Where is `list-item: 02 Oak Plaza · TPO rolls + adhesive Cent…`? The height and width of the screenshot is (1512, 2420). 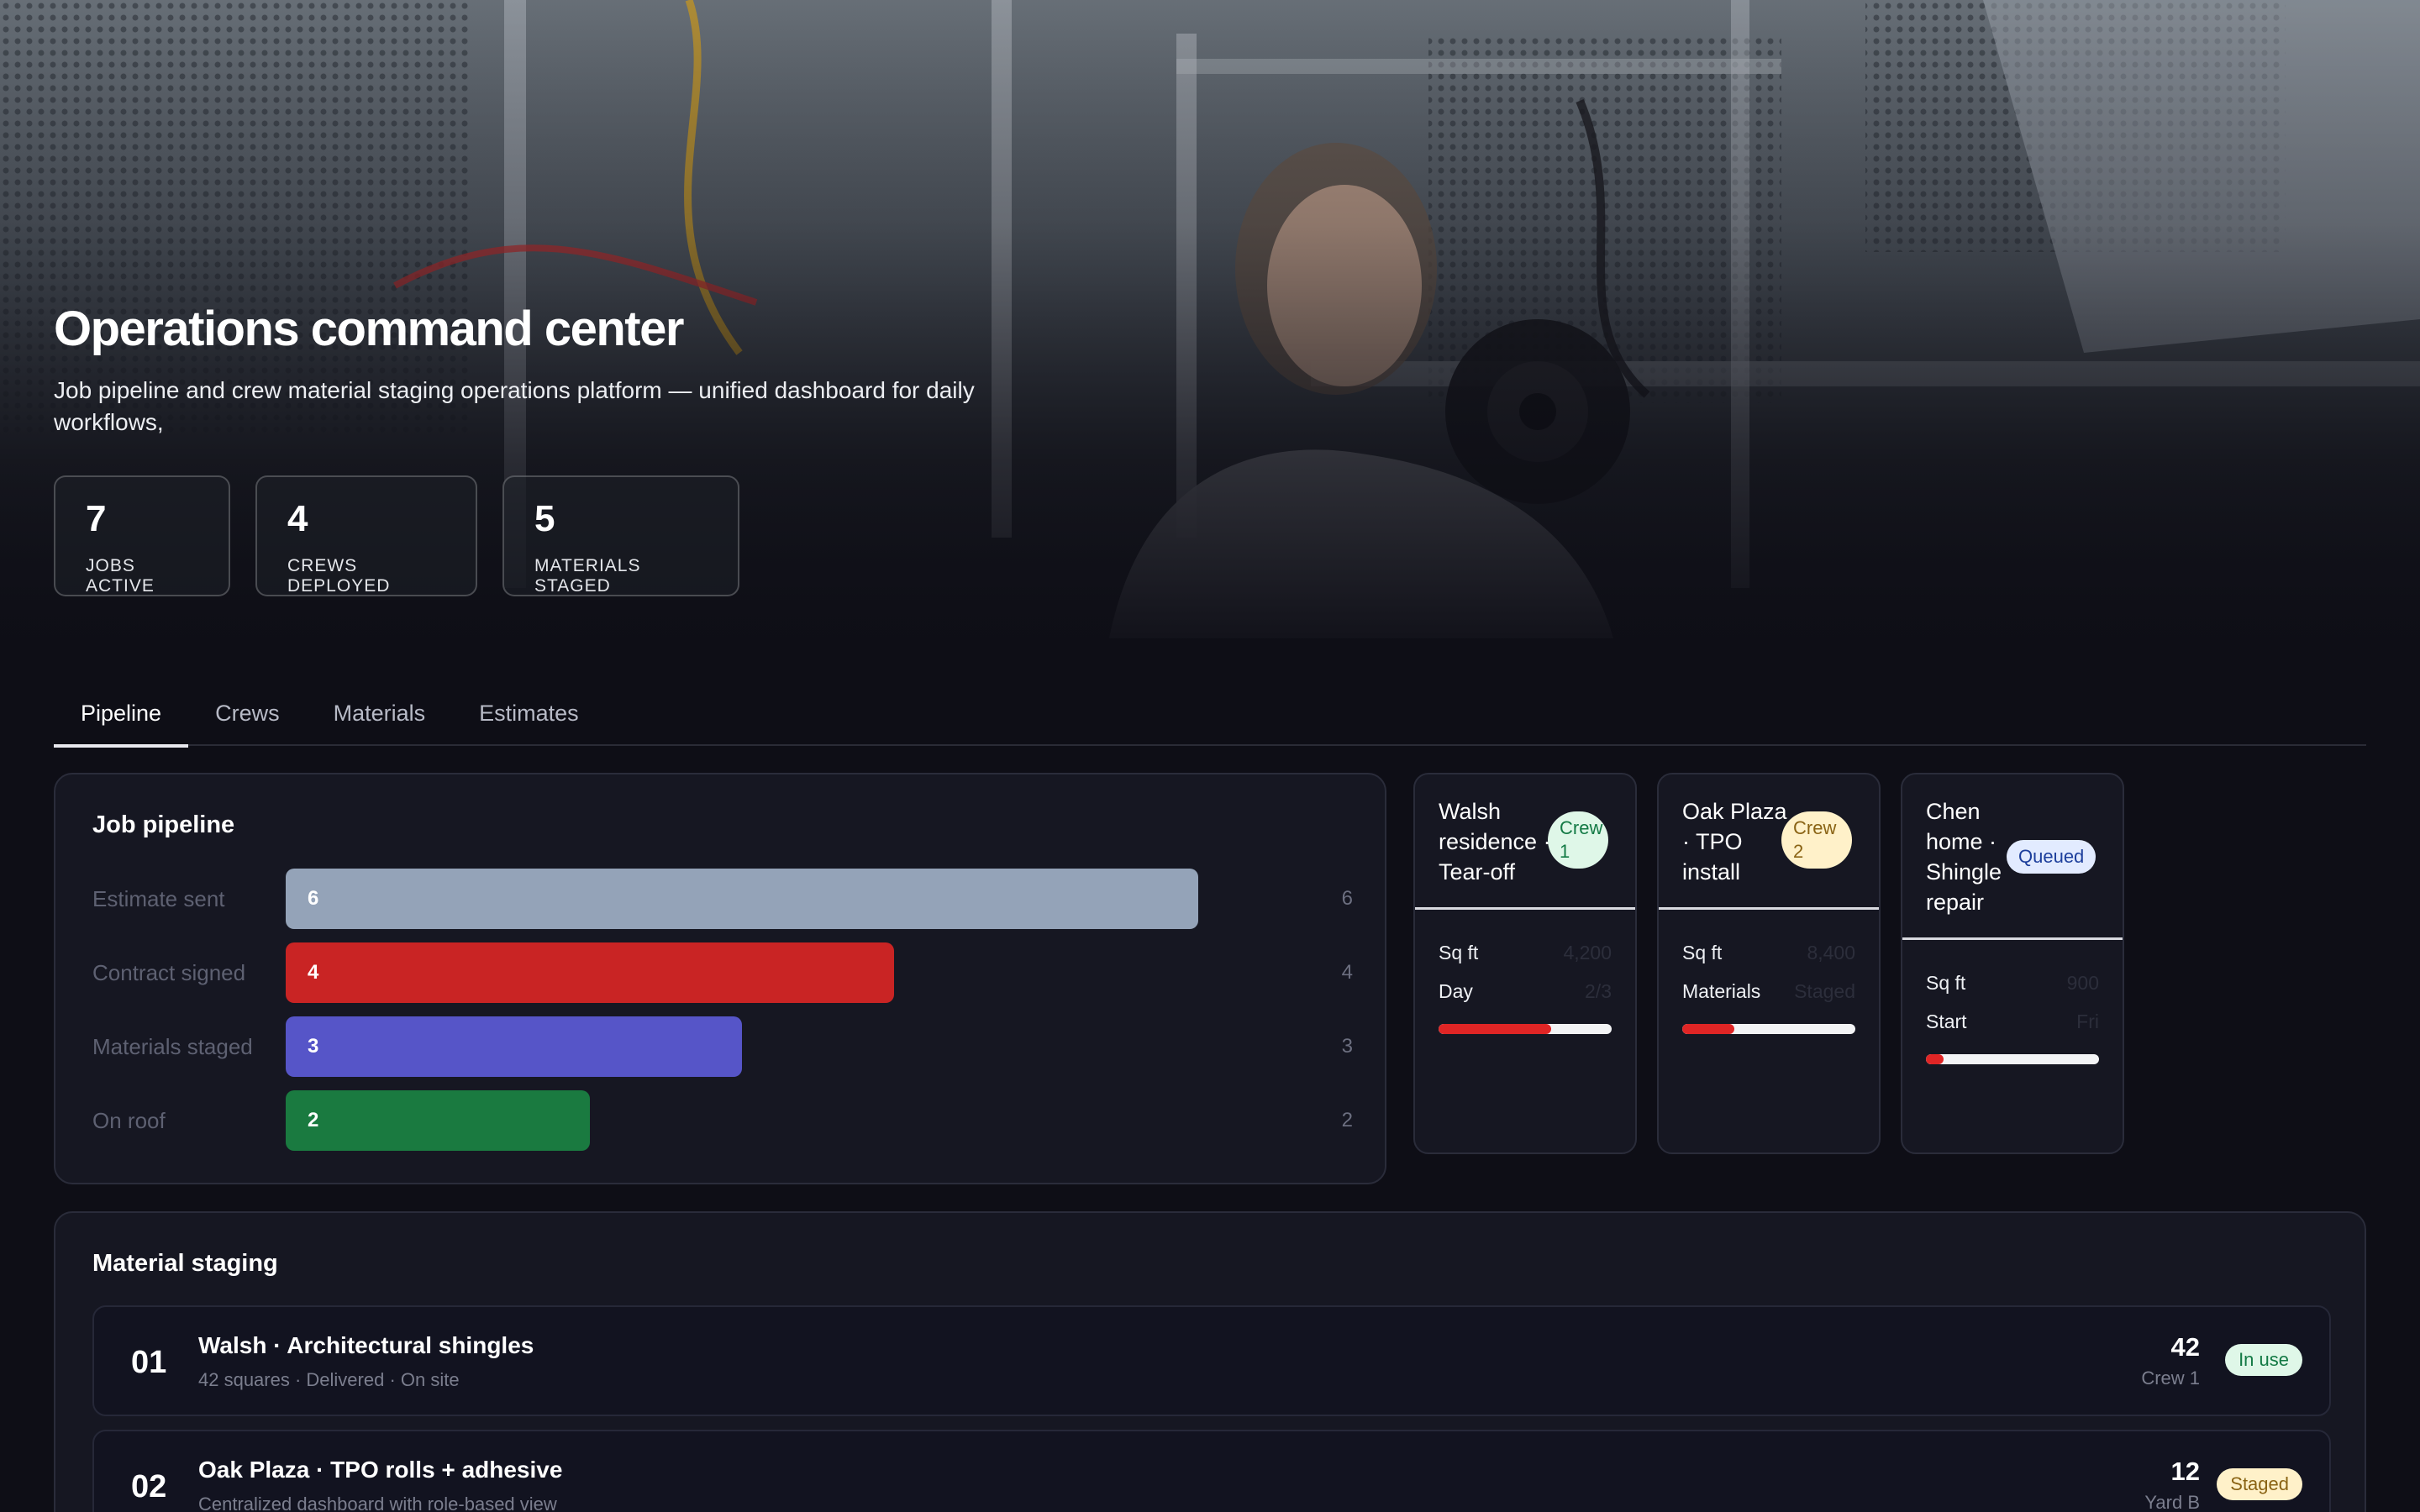
list-item: 02 Oak Plaza · TPO rolls + adhesive Cent… is located at coordinates (1211, 1471).